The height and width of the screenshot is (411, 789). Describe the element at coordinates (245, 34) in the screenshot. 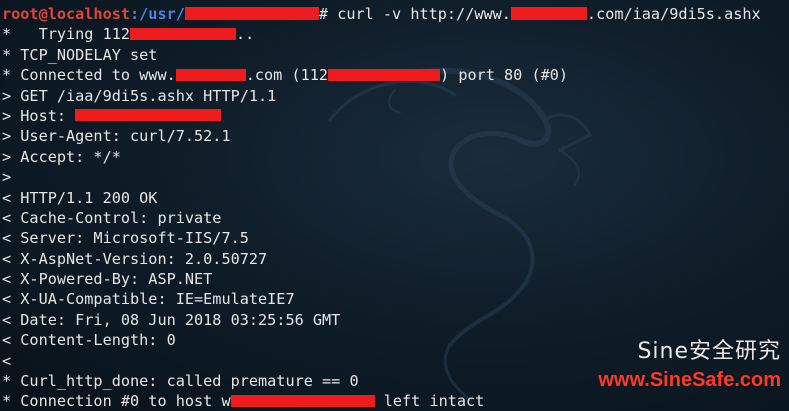

I see `line-text: ..` at that location.